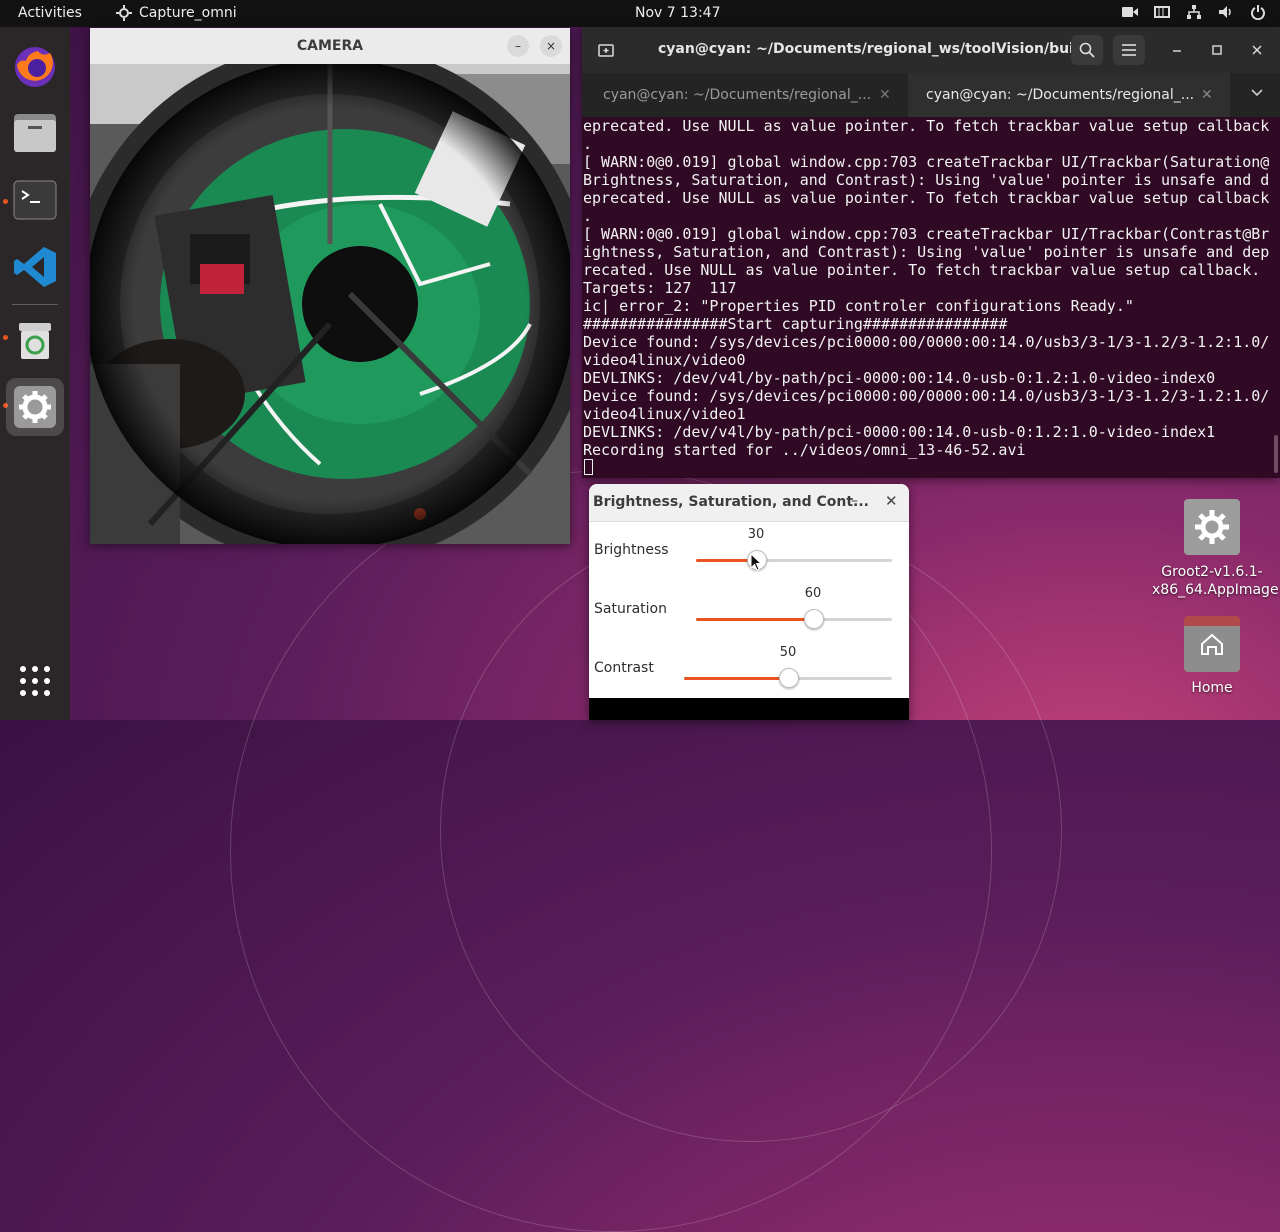  Describe the element at coordinates (1258, 12) in the screenshot. I see `power-icon` at that location.